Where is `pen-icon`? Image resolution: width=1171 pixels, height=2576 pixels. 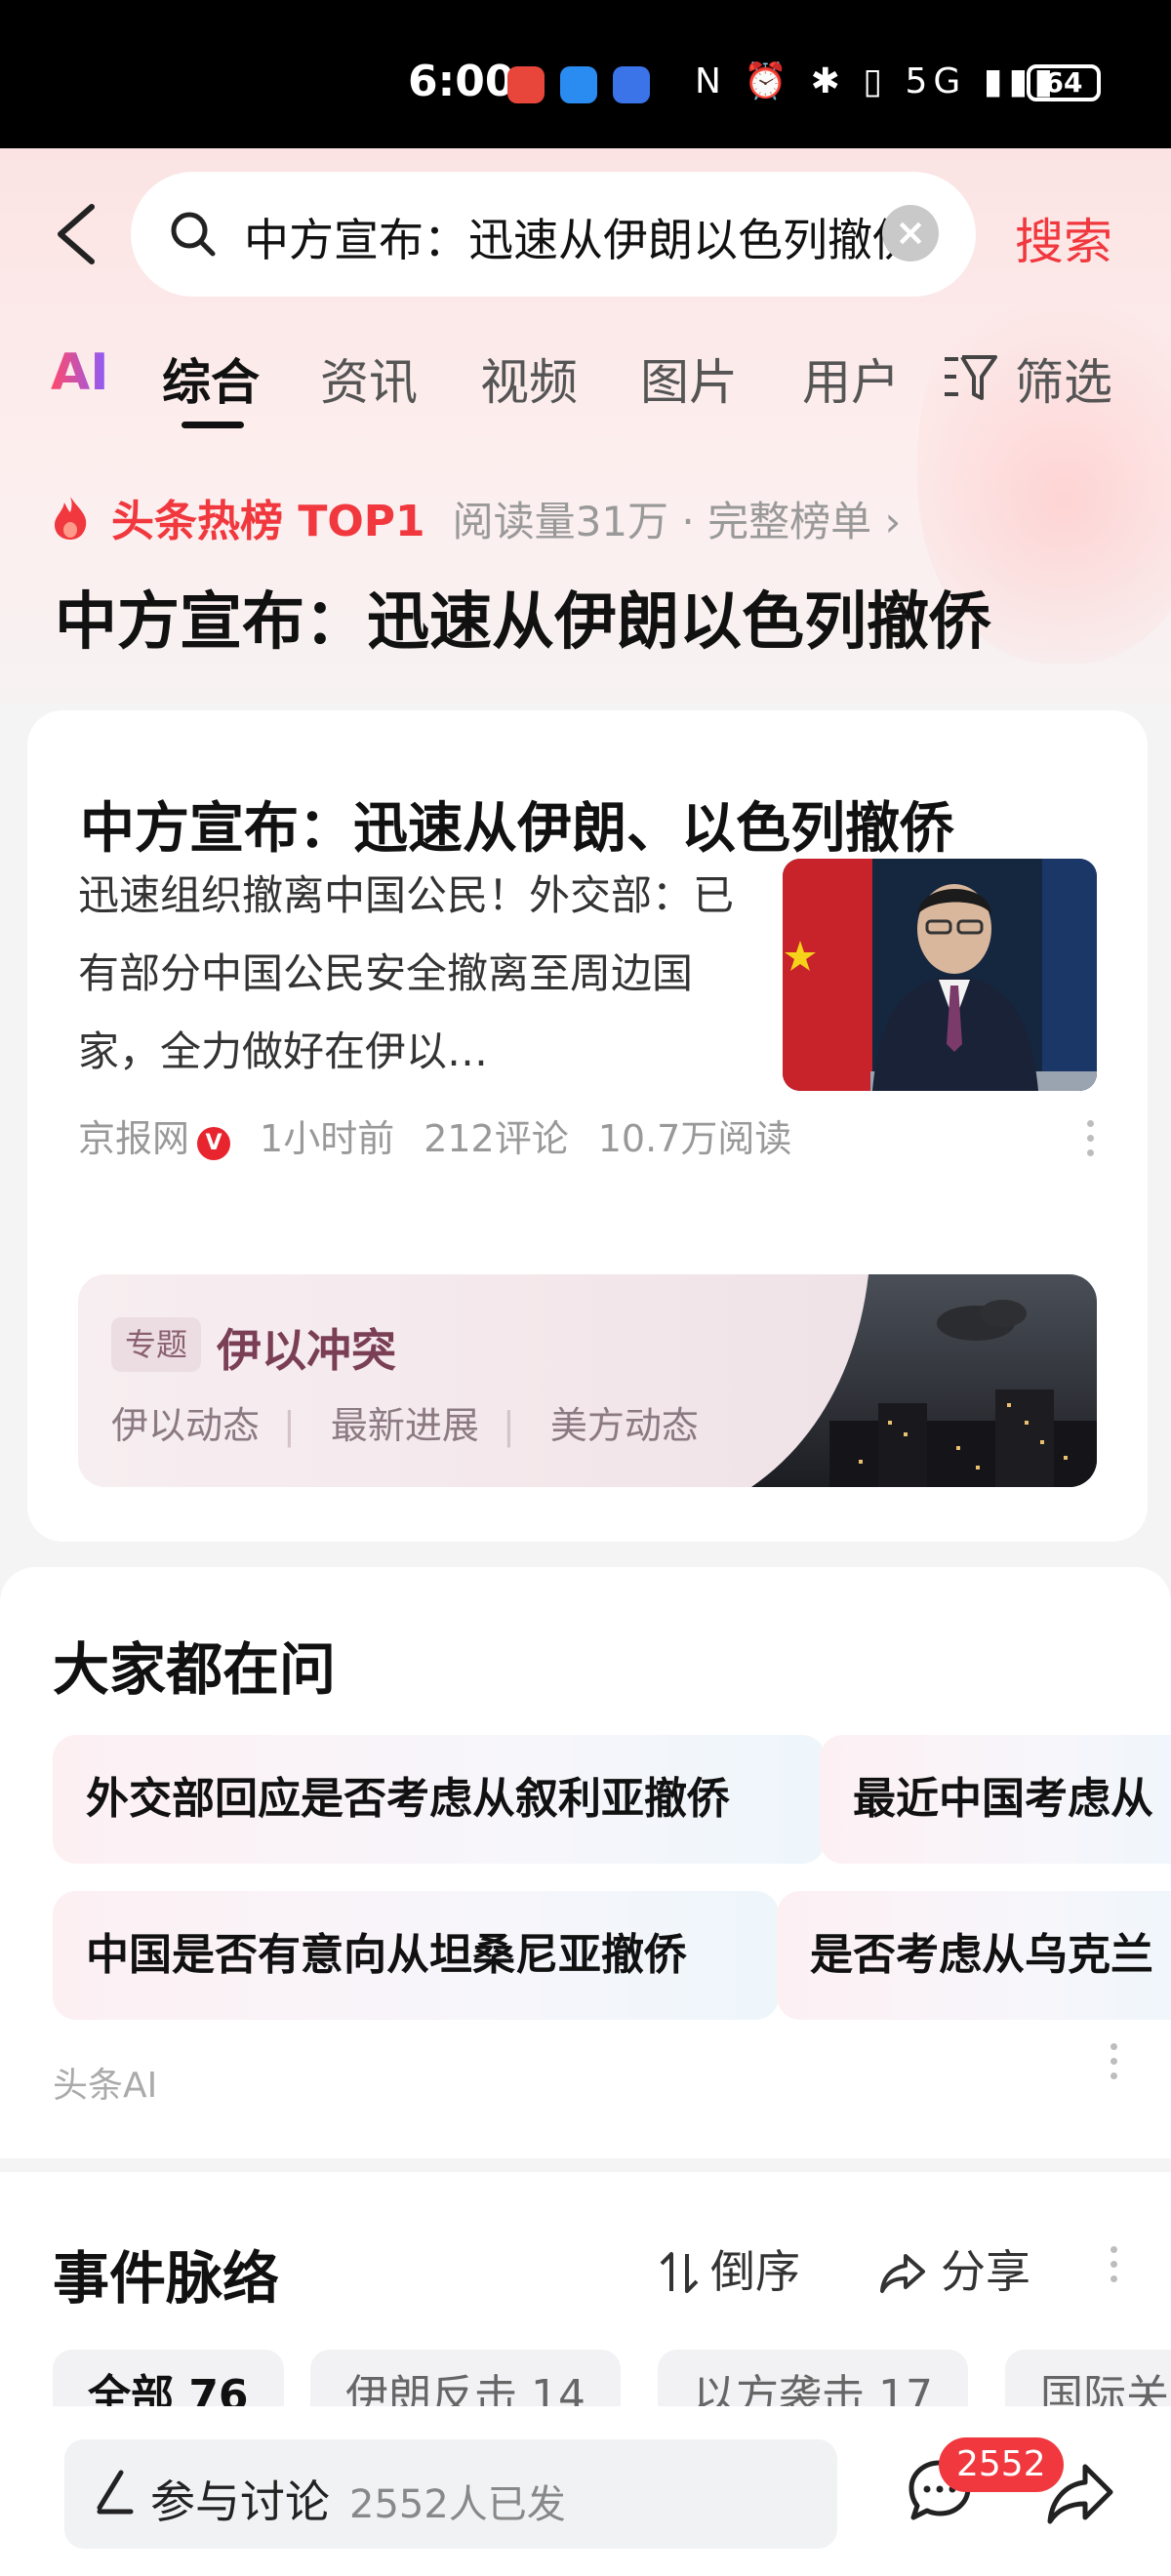 pen-icon is located at coordinates (115, 2492).